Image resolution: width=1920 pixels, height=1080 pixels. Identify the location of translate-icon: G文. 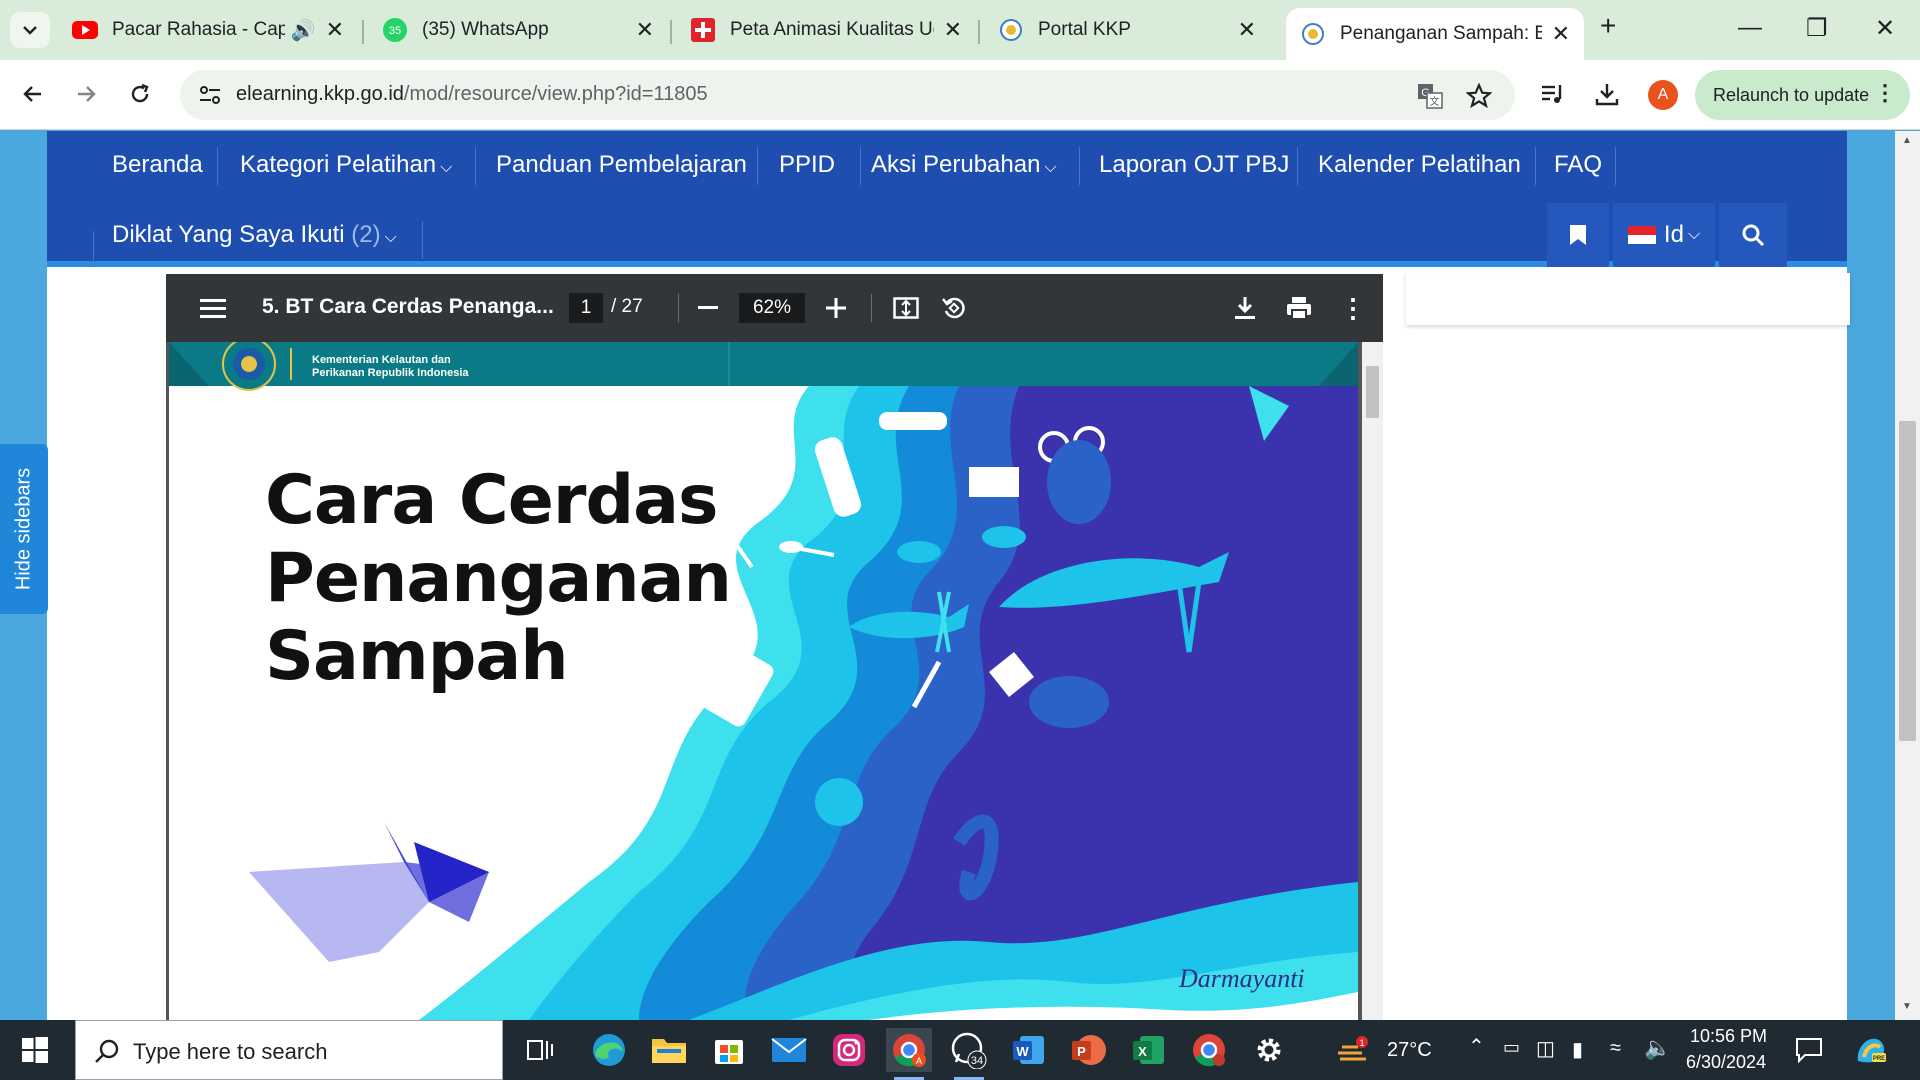
(1430, 96).